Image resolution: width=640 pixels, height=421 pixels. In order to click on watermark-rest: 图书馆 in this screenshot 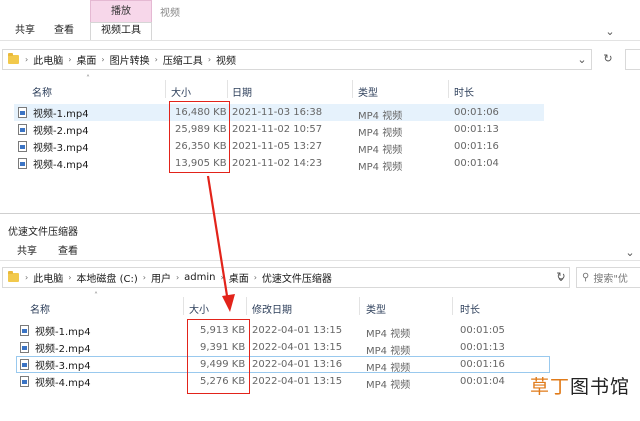, I will do `click(599, 387)`.